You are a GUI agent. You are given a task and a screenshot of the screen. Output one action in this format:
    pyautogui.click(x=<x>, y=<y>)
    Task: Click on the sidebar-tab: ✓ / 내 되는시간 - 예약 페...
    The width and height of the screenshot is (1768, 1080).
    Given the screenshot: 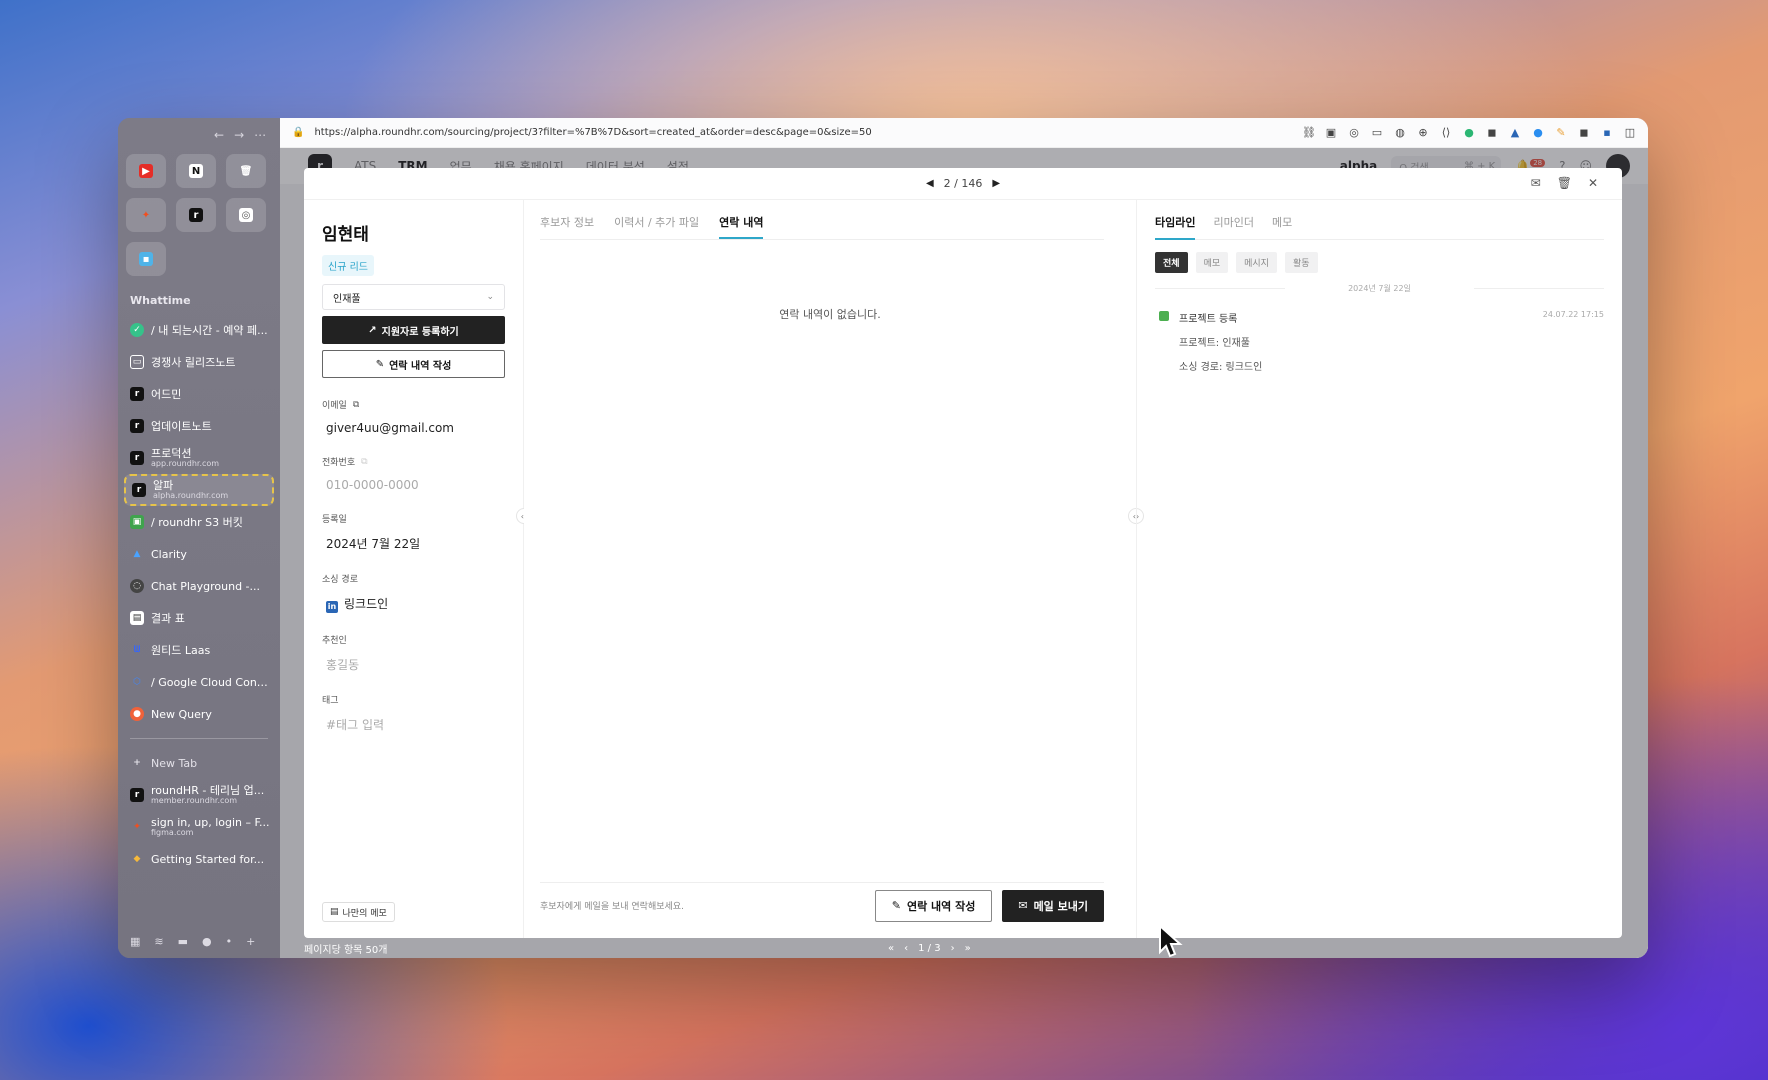 What is the action you would take?
    pyautogui.click(x=199, y=330)
    